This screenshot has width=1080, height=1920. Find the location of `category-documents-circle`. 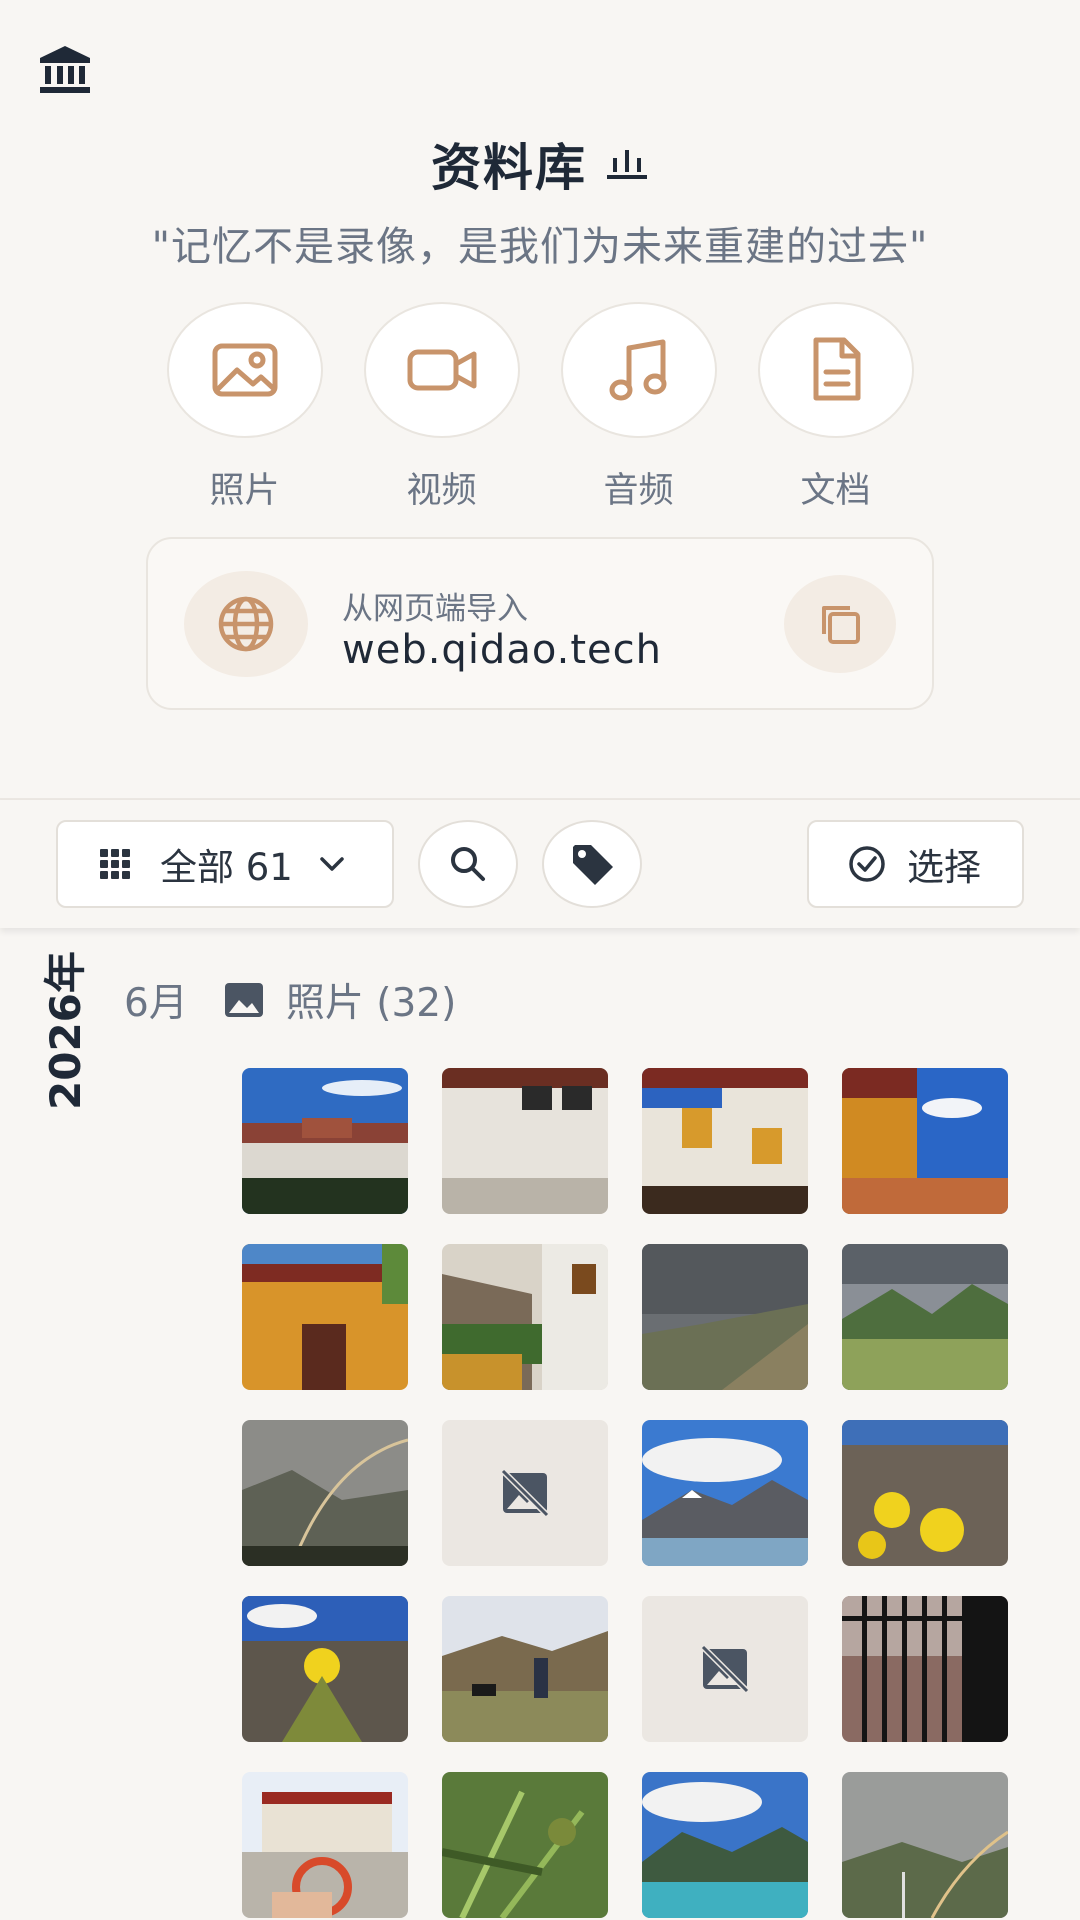

category-documents-circle is located at coordinates (835, 370).